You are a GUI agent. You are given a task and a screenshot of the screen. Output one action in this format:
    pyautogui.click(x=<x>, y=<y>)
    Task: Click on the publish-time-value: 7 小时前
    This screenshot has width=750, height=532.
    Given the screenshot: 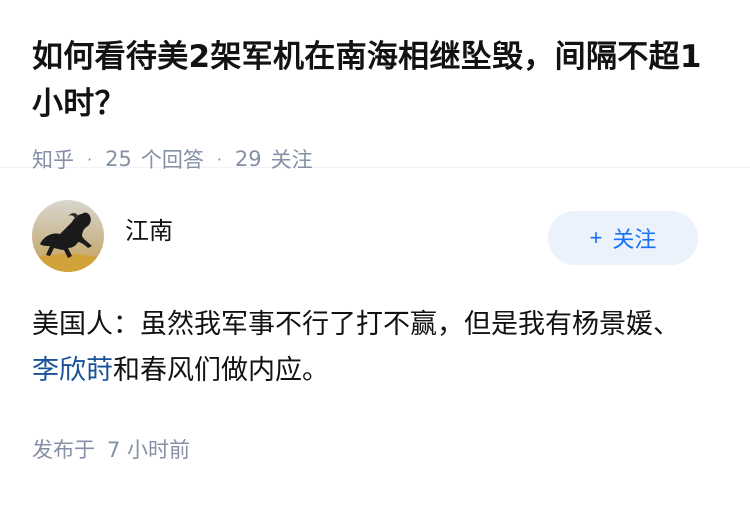 What is the action you would take?
    pyautogui.click(x=149, y=450)
    